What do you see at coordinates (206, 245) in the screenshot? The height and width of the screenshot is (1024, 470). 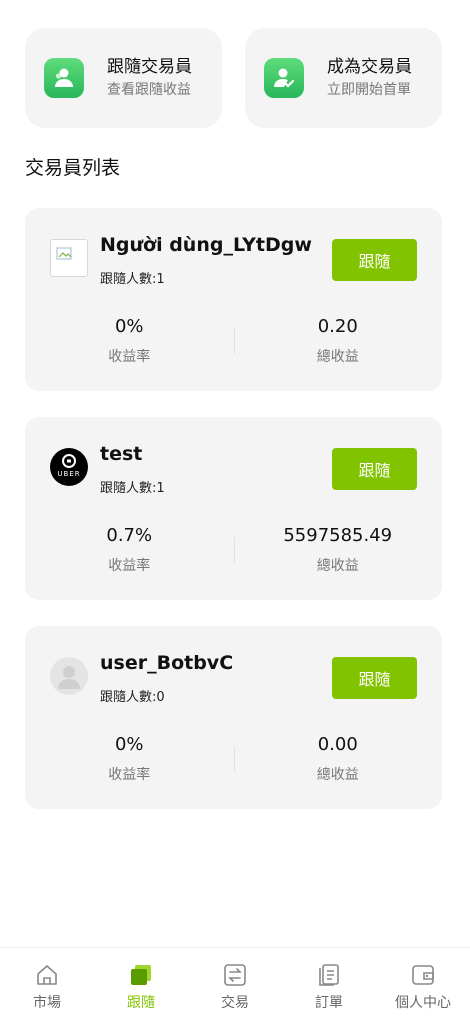 I see `trader-name: Người dùng_LYtDgw` at bounding box center [206, 245].